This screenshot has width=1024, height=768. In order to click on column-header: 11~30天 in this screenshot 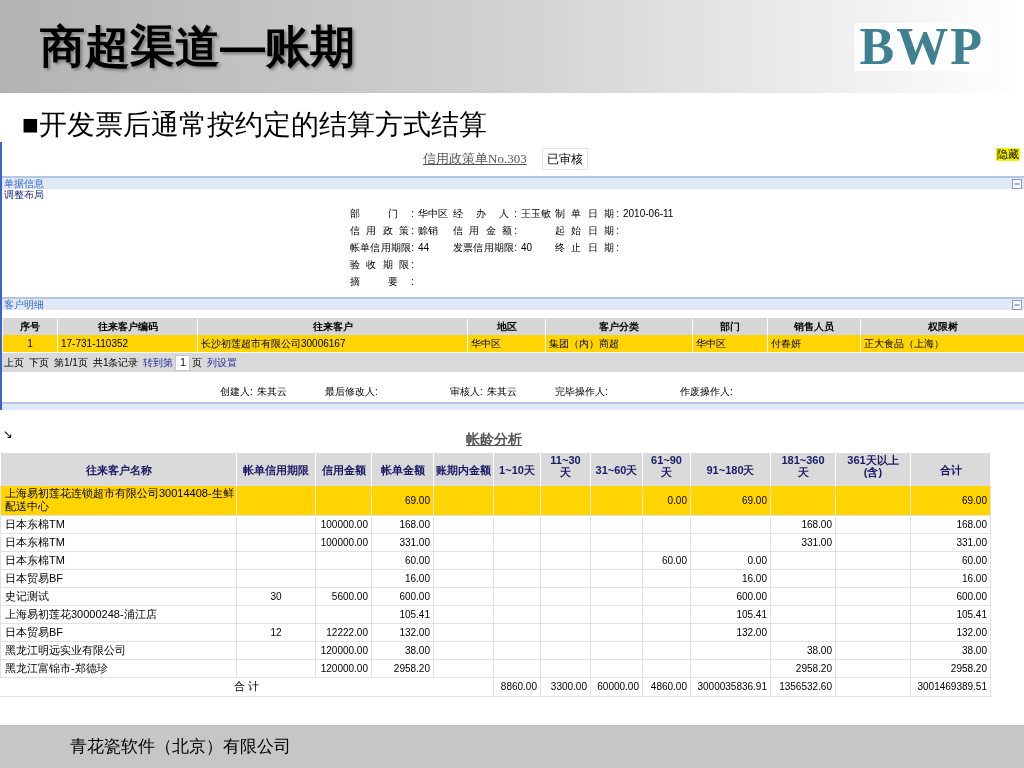, I will do `click(565, 466)`.